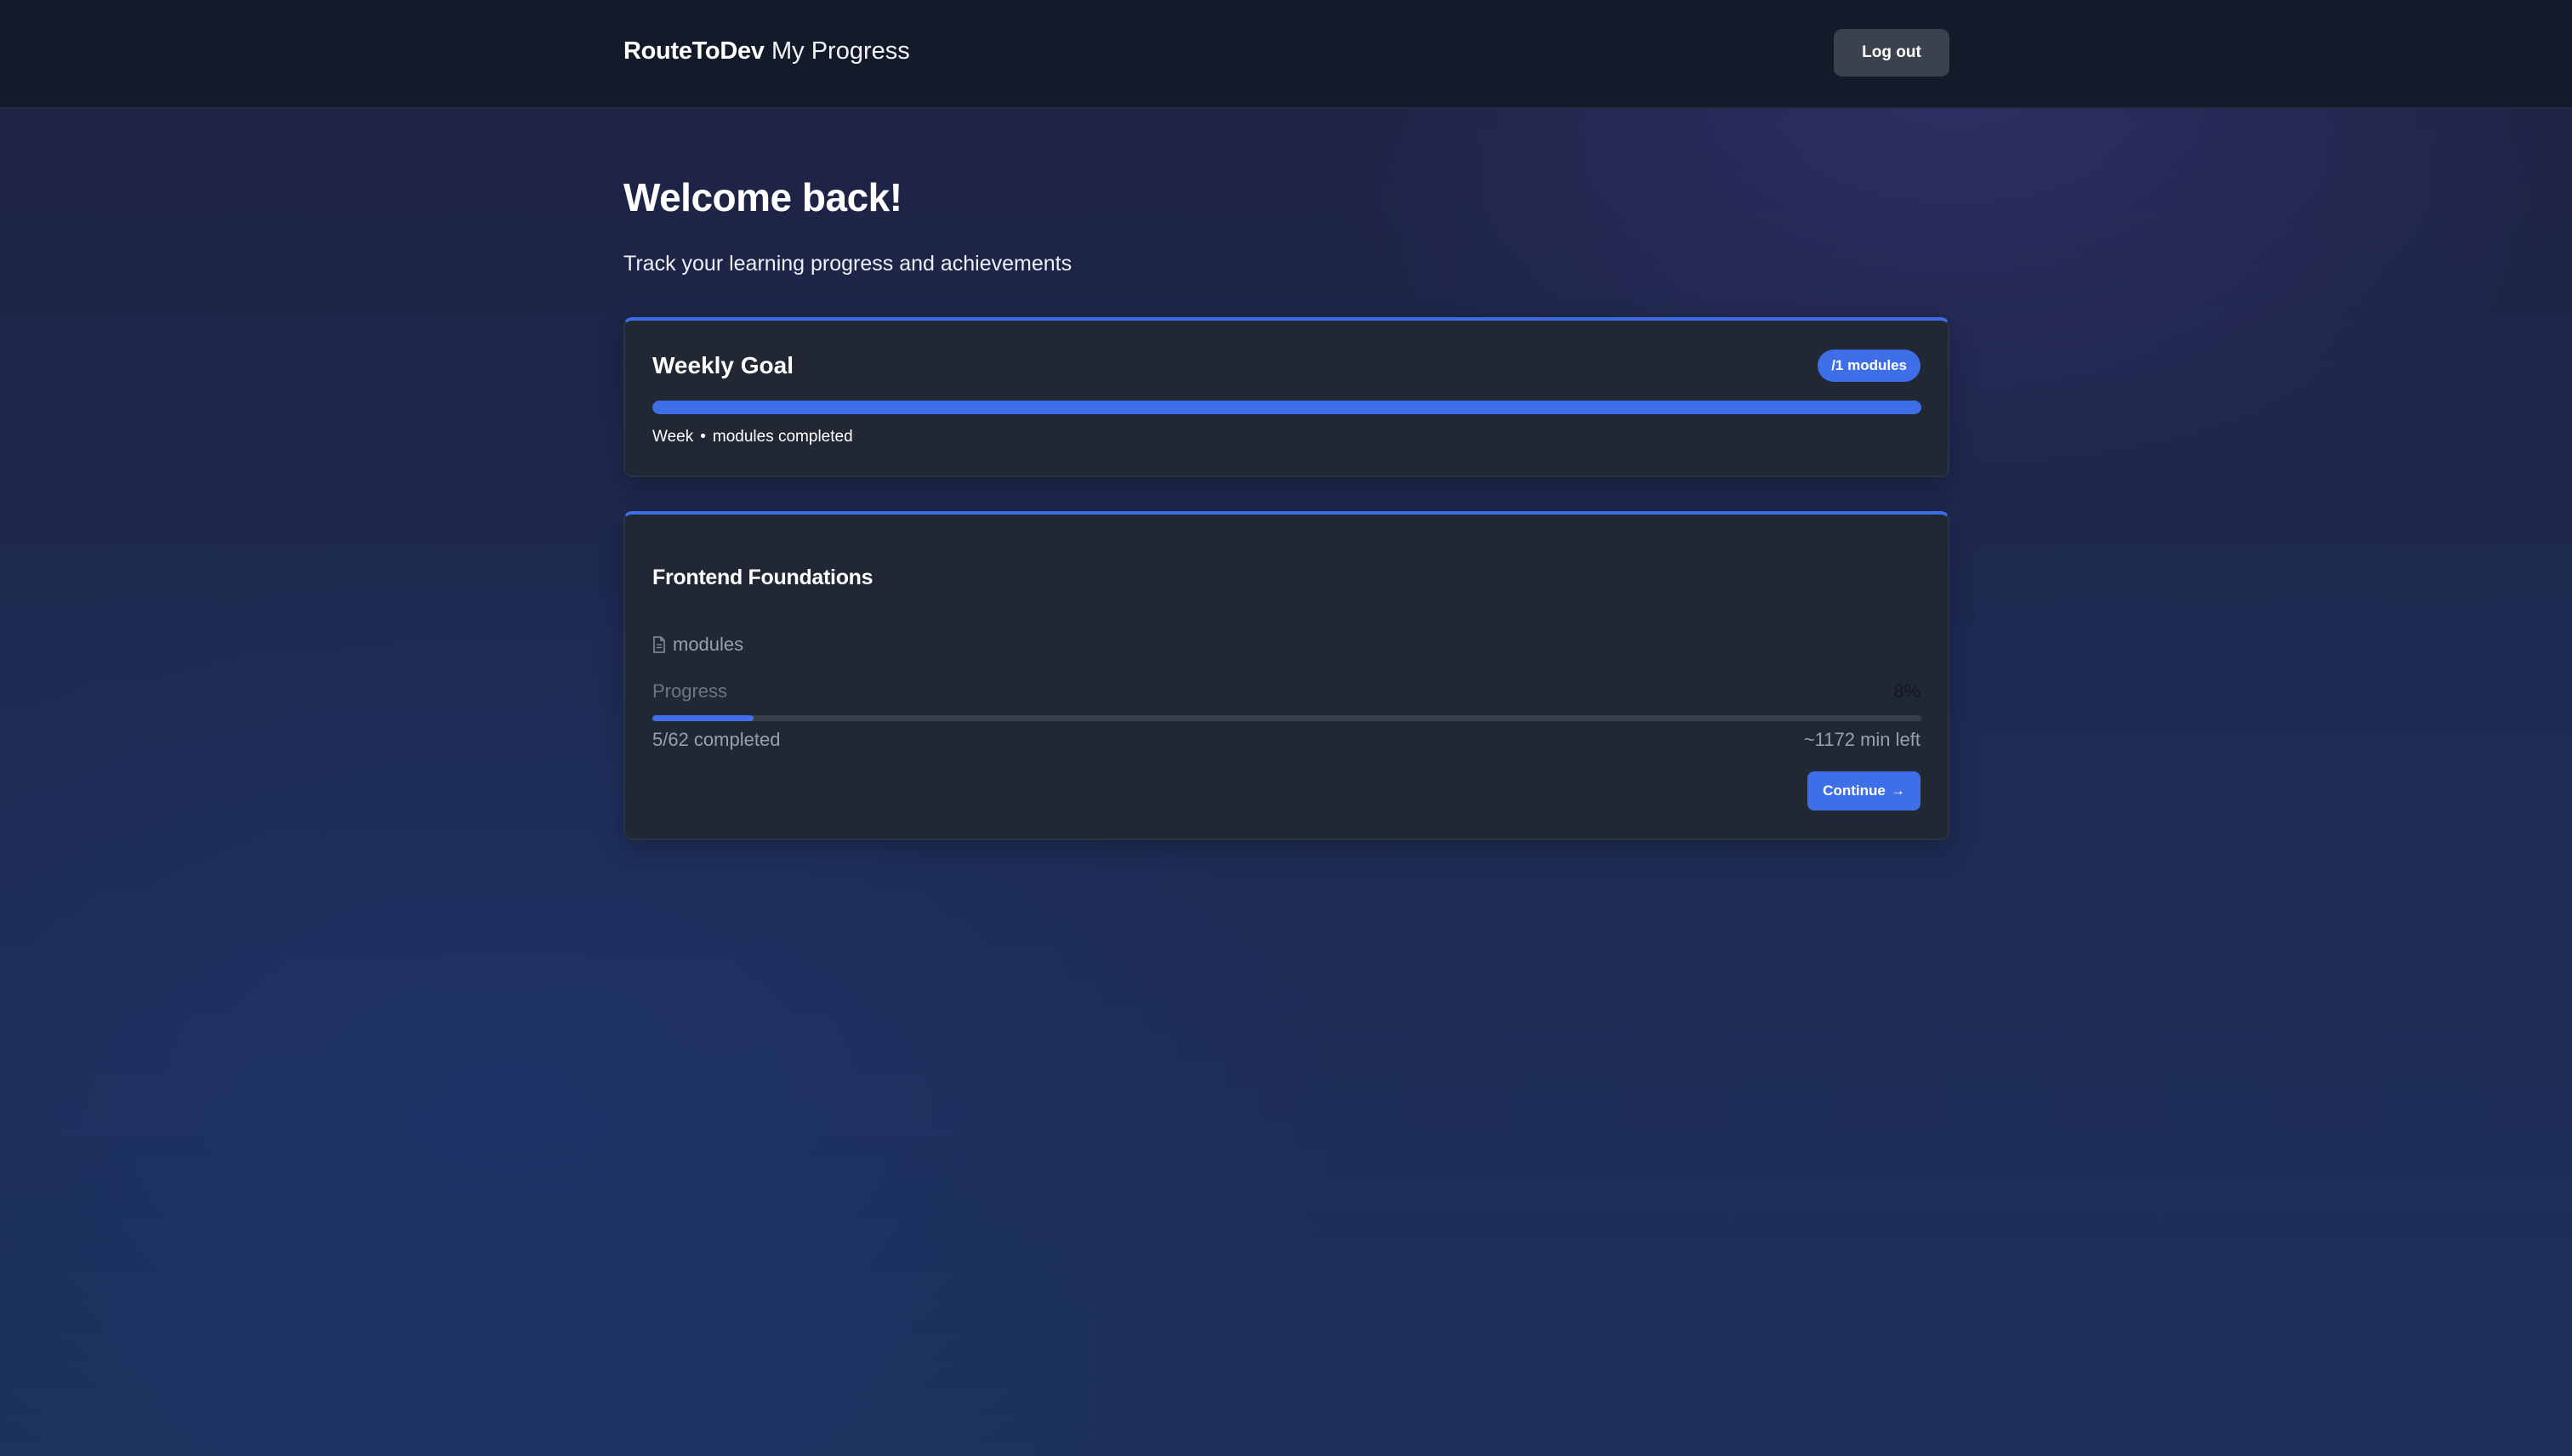 This screenshot has width=2572, height=1456. I want to click on continue-button: Continue →, so click(1864, 790).